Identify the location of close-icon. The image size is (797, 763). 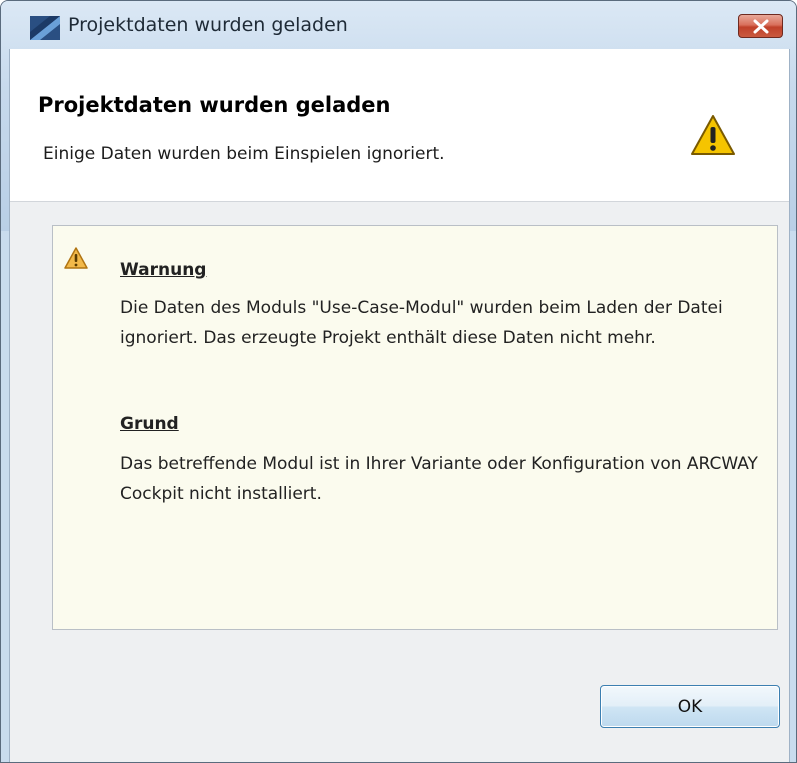
(761, 26).